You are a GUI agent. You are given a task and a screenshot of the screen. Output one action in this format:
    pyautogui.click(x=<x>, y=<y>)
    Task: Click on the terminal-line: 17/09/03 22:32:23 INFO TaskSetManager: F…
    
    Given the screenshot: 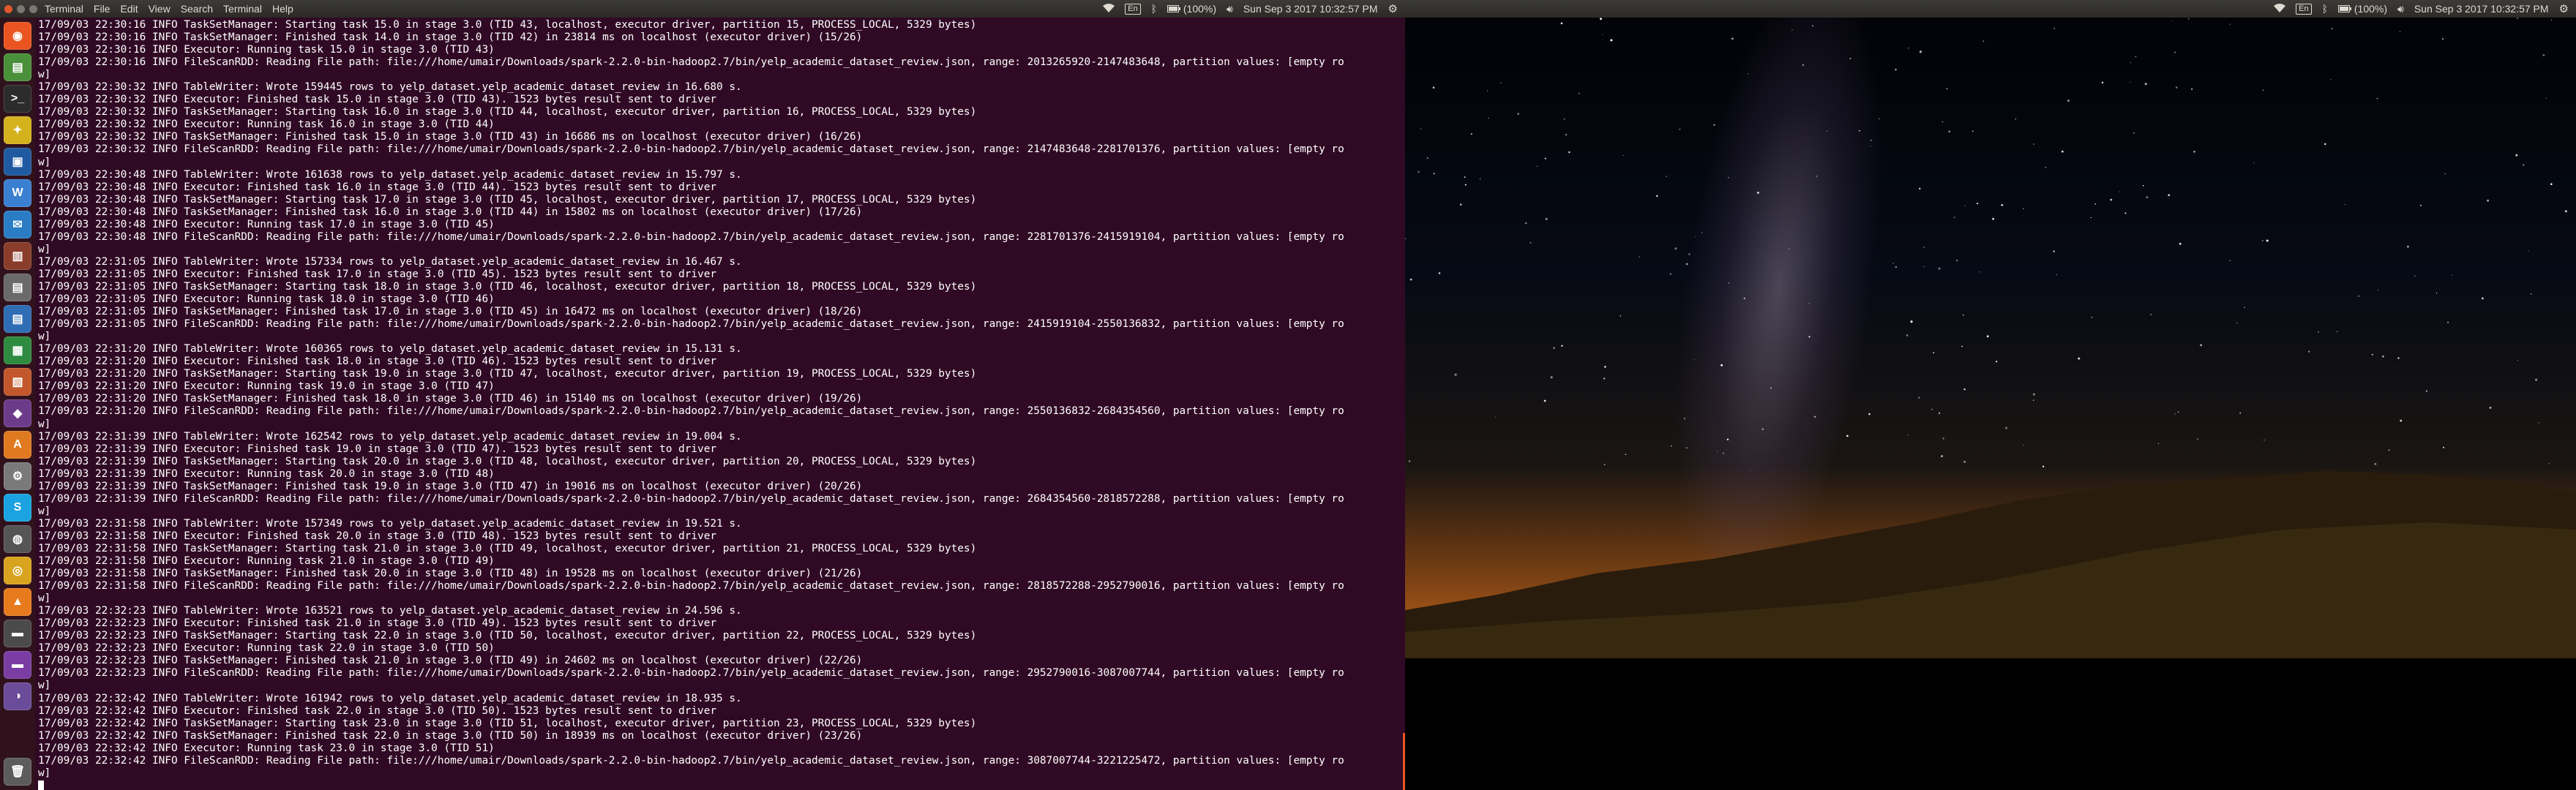 What is the action you would take?
    pyautogui.click(x=450, y=661)
    